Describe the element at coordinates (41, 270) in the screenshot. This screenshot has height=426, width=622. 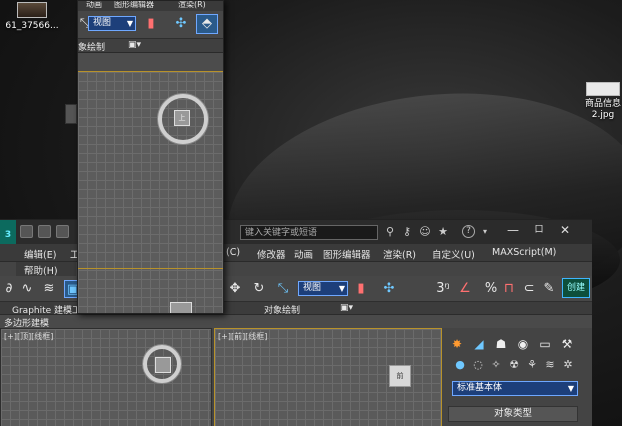
I see `menu-help: 帮助(H)` at that location.